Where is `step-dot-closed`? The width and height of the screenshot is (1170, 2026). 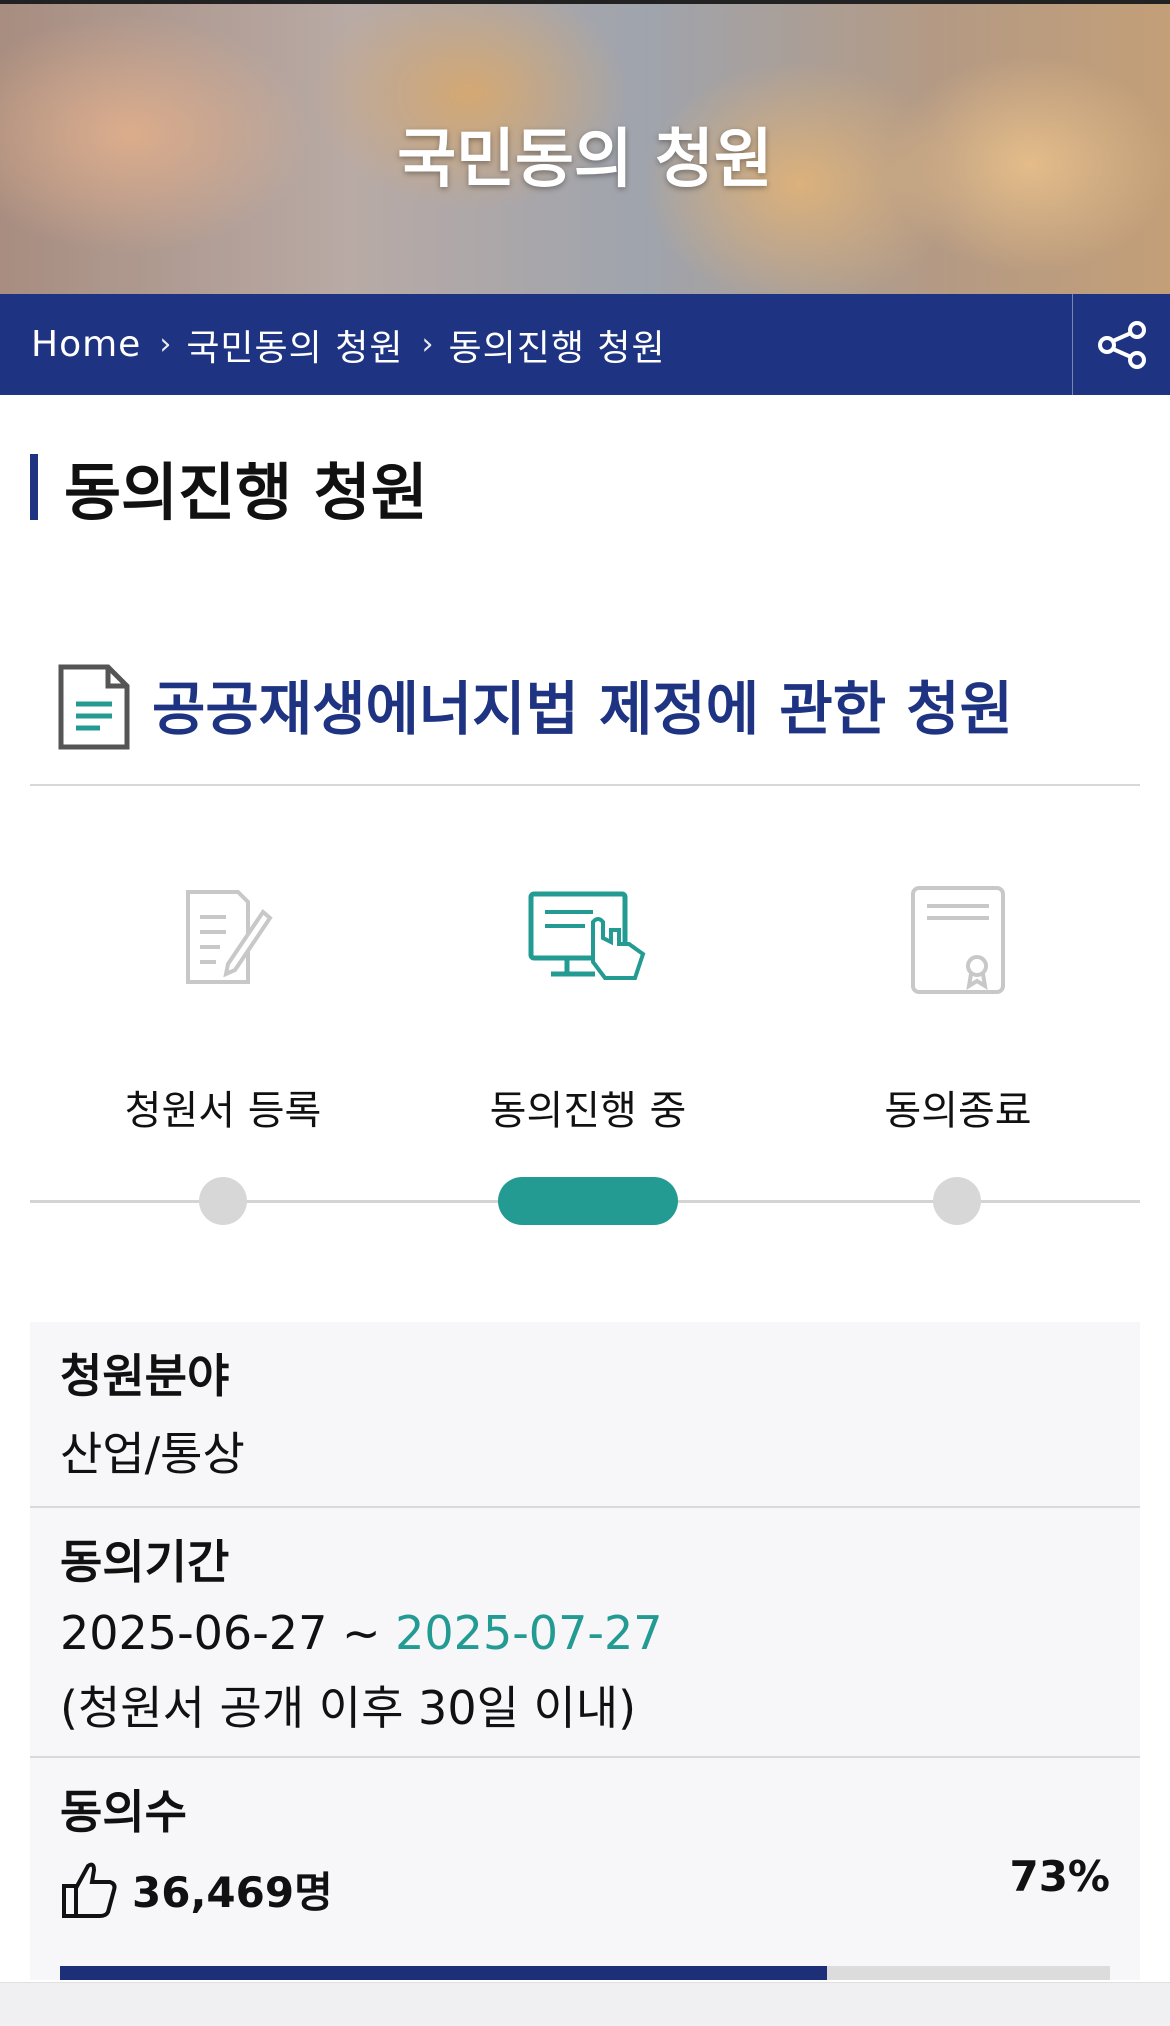
step-dot-closed is located at coordinates (957, 1201).